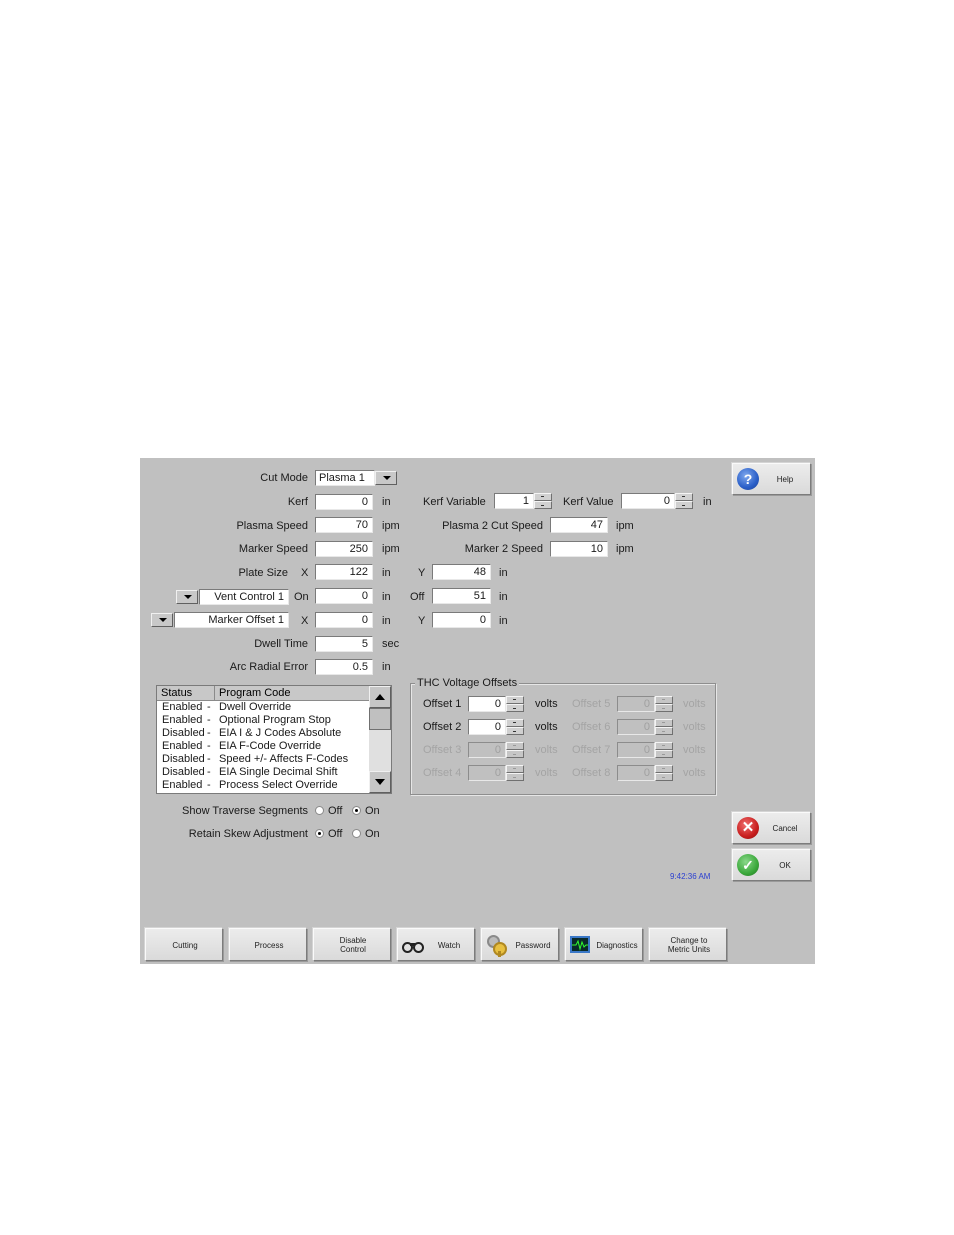 Image resolution: width=954 pixels, height=1235 pixels. I want to click on kerf-variable-input: 1, so click(514, 501).